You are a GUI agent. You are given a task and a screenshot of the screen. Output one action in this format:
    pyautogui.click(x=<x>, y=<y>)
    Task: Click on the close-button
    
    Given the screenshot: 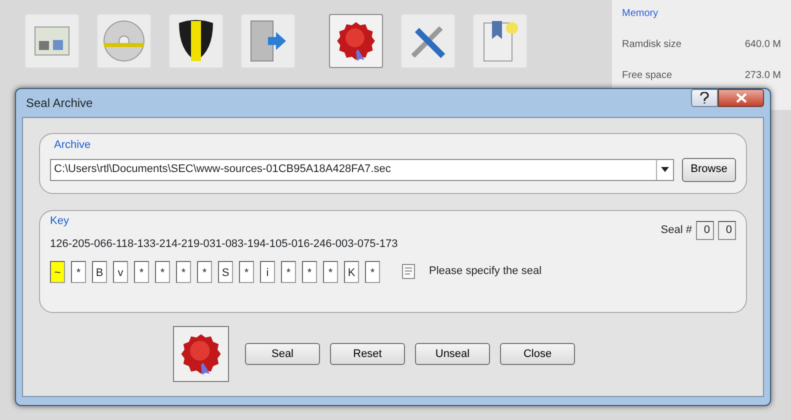 What is the action you would take?
    pyautogui.click(x=741, y=98)
    